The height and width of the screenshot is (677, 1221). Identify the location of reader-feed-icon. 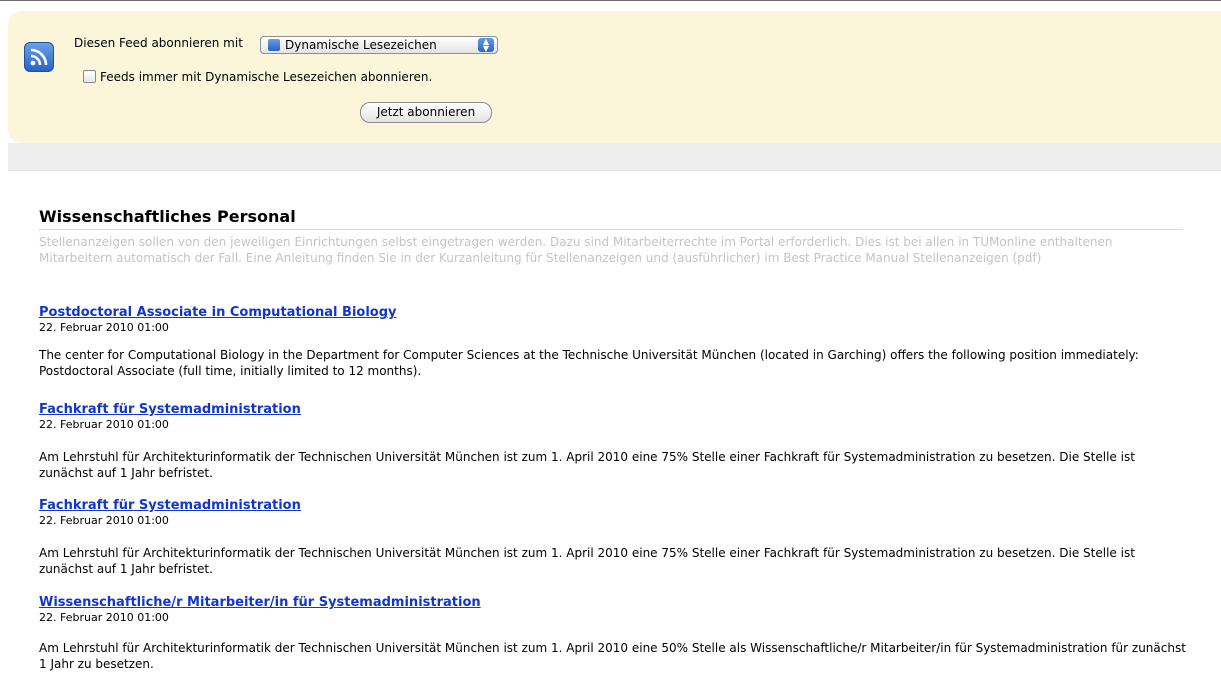
(274, 45).